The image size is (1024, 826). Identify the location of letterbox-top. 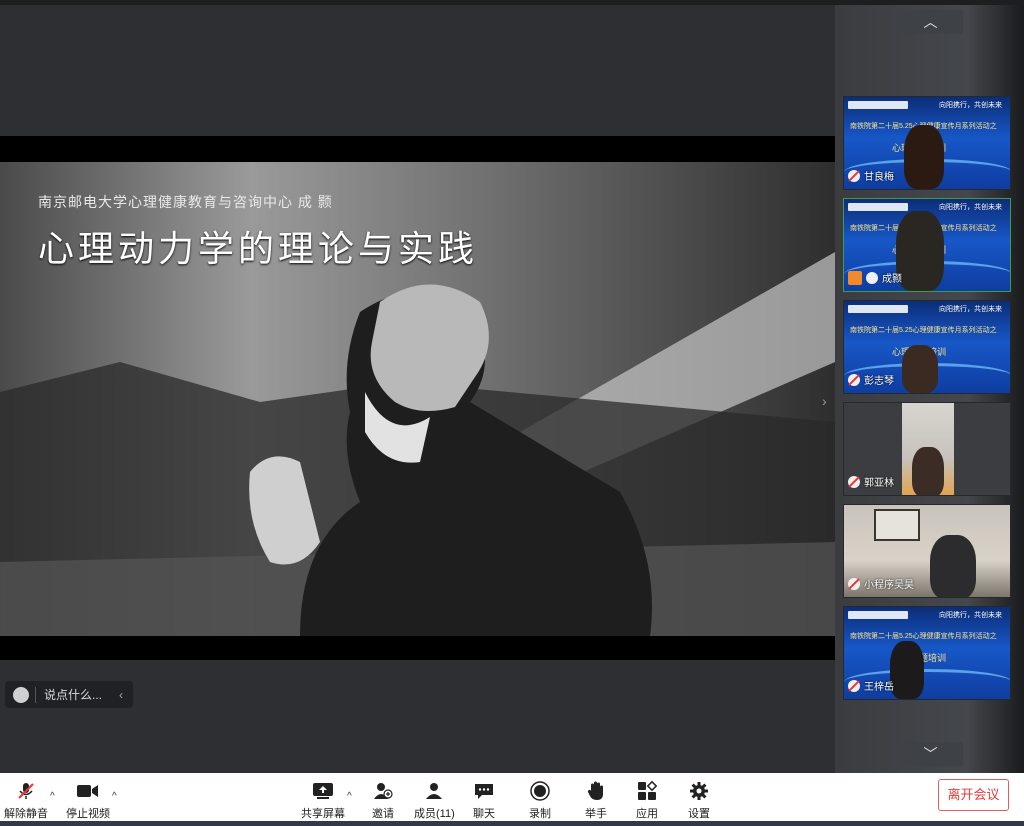
(417, 149).